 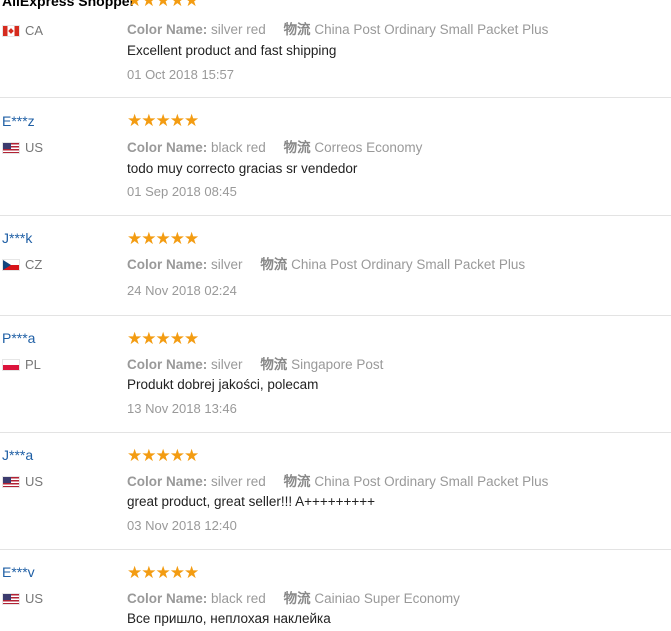 I want to click on reviewer-name: J***a, so click(x=17, y=455).